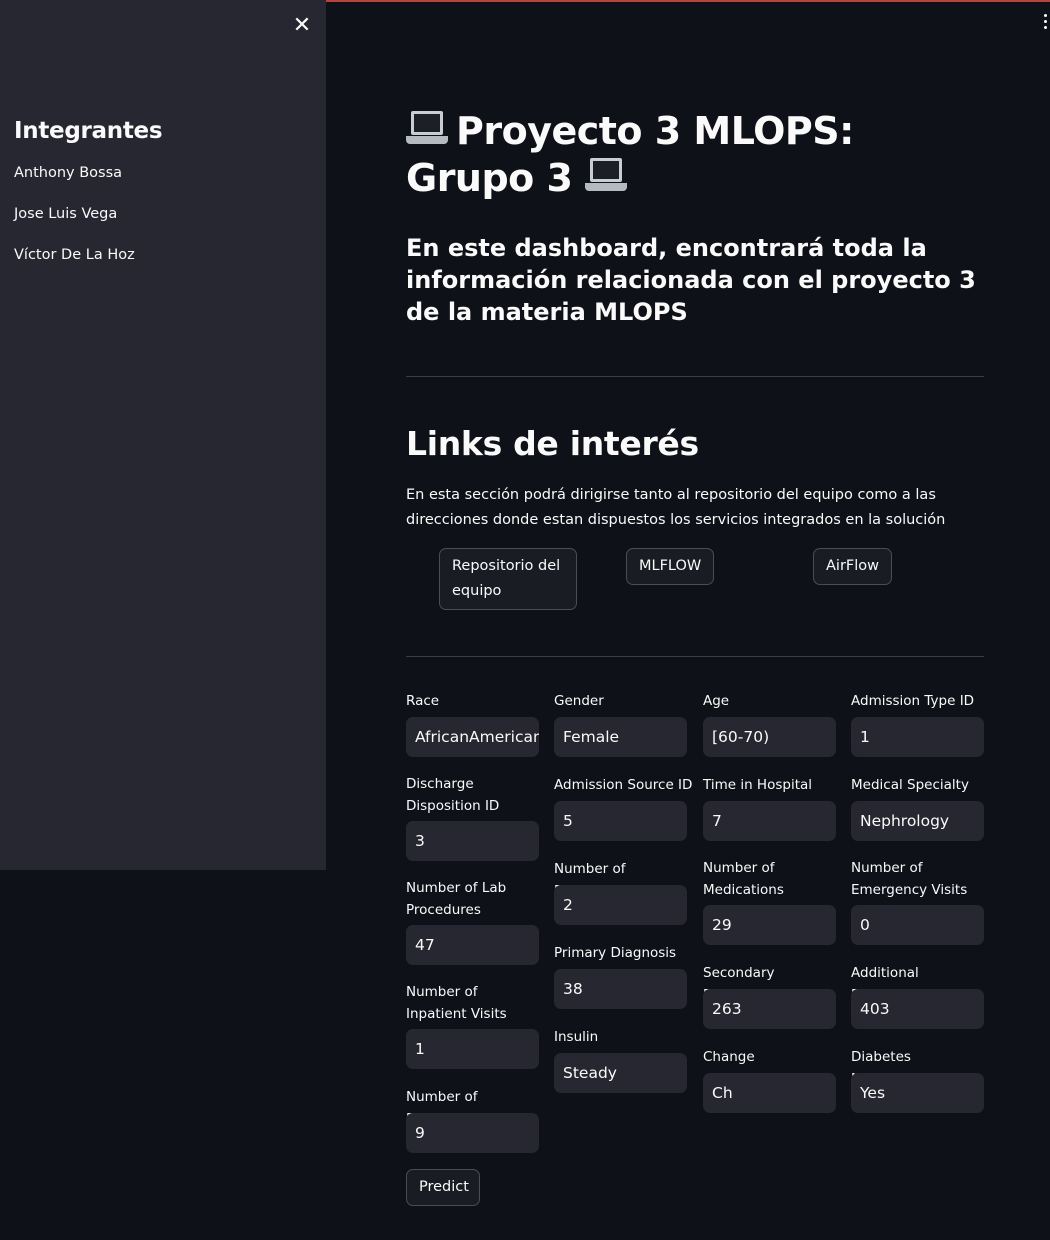  I want to click on discharge-disposition-input: 3, so click(472, 841).